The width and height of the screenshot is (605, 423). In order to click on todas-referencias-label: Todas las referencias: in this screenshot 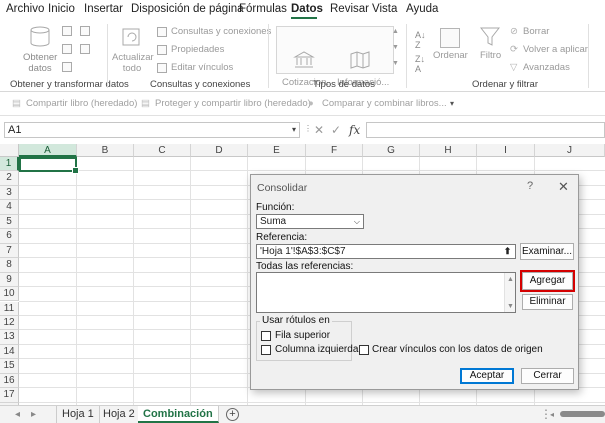, I will do `click(305, 266)`.